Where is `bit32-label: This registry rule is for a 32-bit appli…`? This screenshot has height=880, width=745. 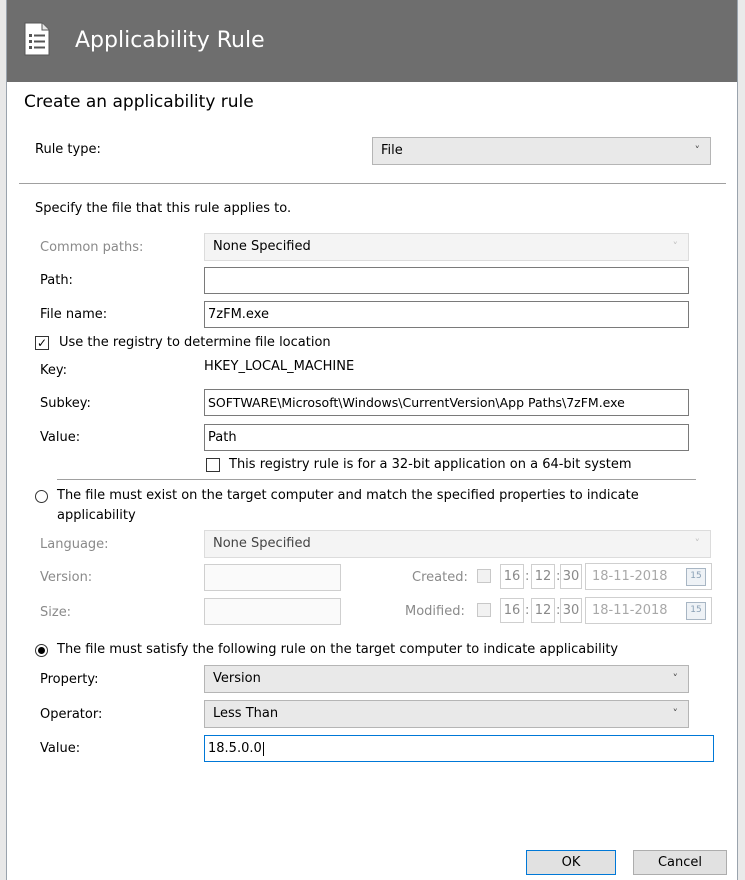 bit32-label: This registry rule is for a 32-bit appli… is located at coordinates (430, 465).